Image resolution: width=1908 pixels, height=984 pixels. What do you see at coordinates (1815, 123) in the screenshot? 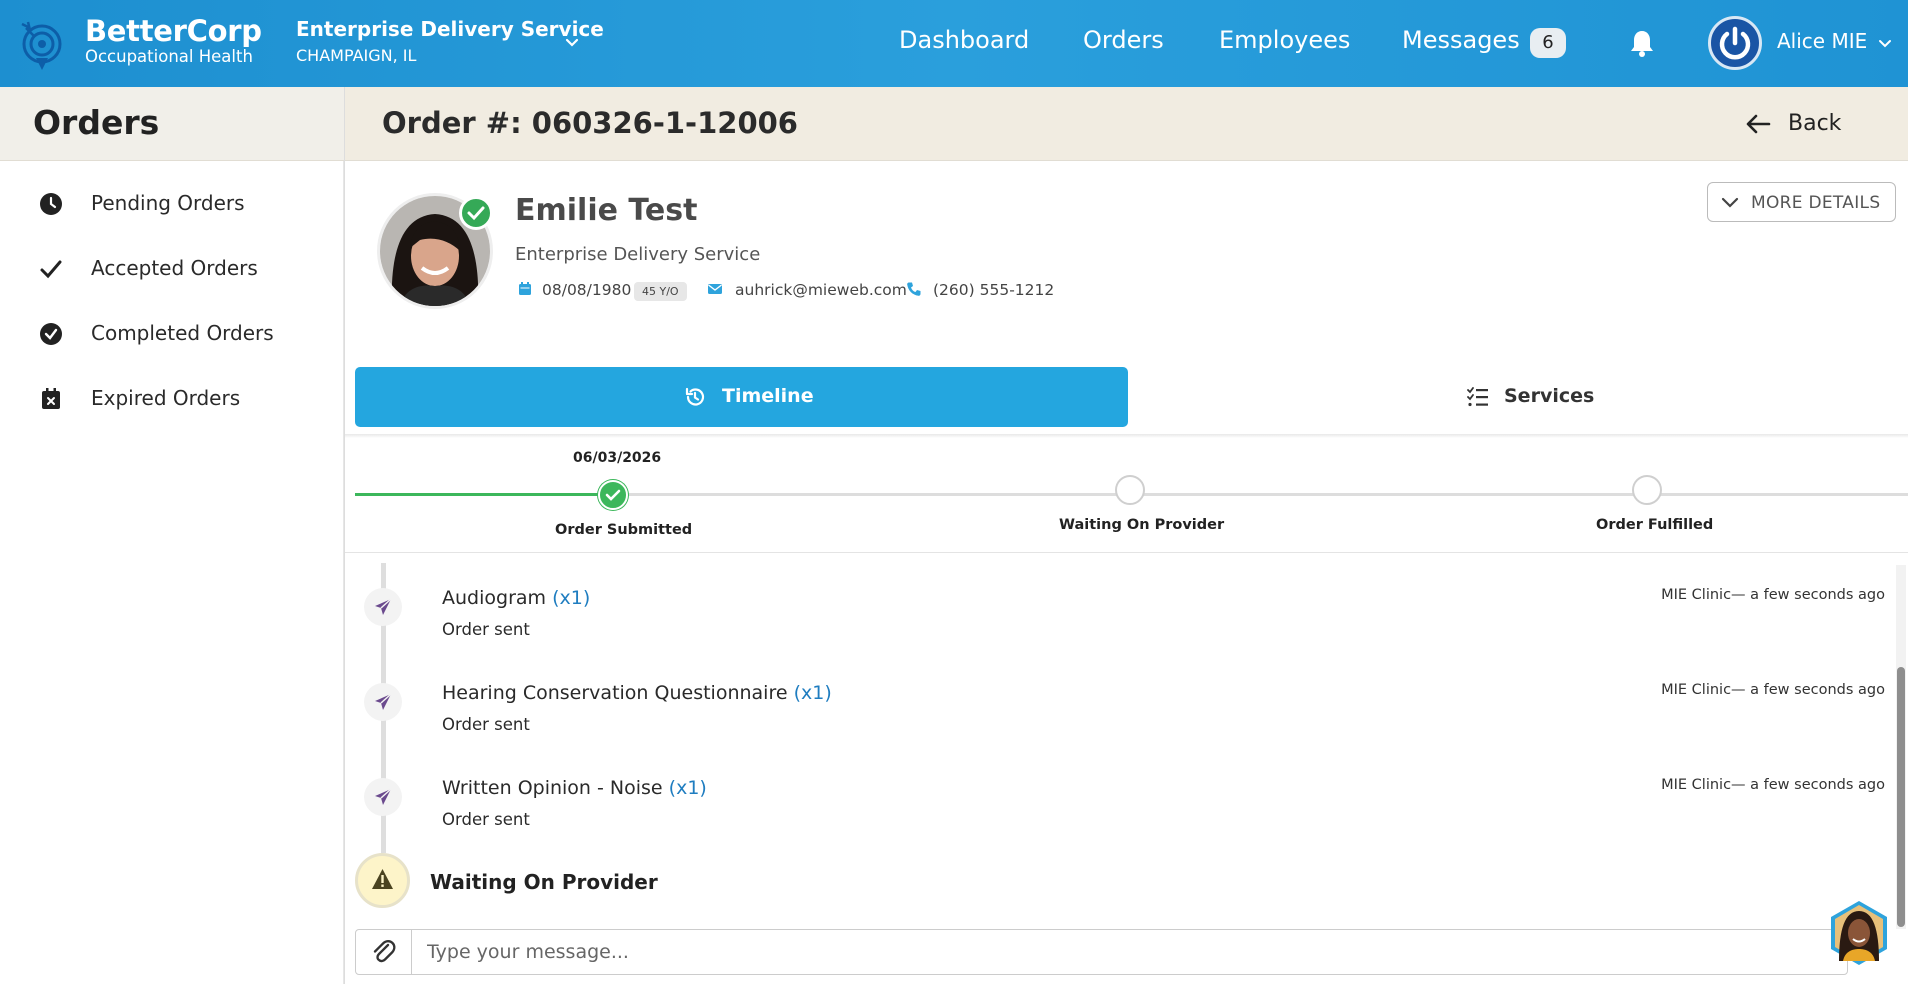
I see `back-button-label: Back` at bounding box center [1815, 123].